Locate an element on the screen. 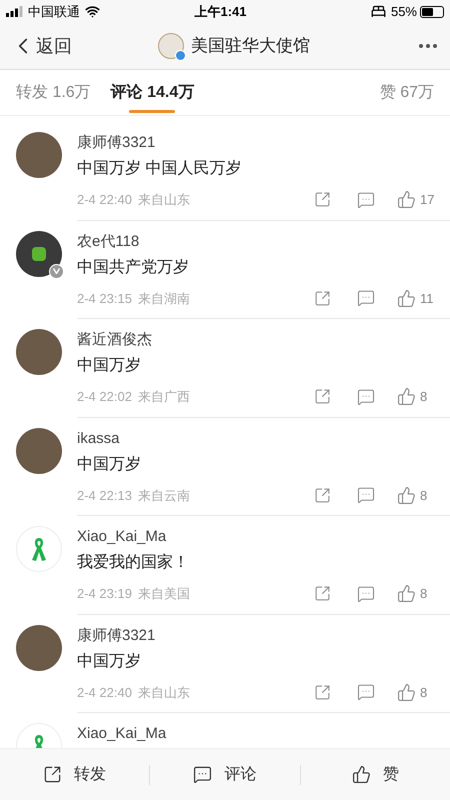 The width and height of the screenshot is (450, 800). like-count: 11 is located at coordinates (427, 299).